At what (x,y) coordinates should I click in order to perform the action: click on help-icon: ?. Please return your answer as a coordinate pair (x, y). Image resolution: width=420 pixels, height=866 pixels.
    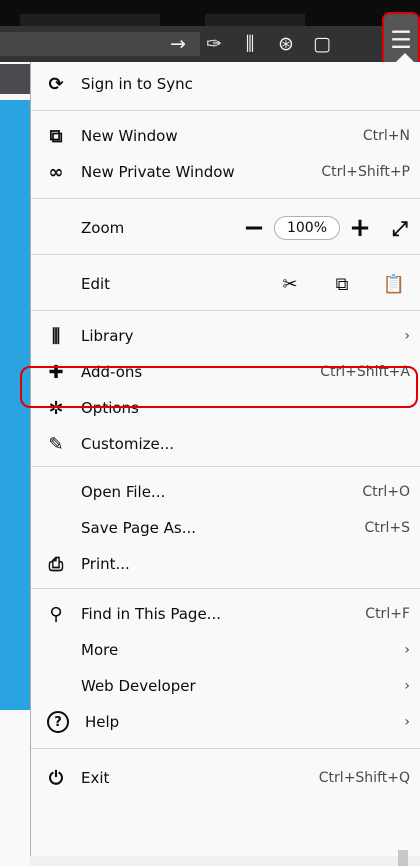
    Looking at the image, I should click on (58, 722).